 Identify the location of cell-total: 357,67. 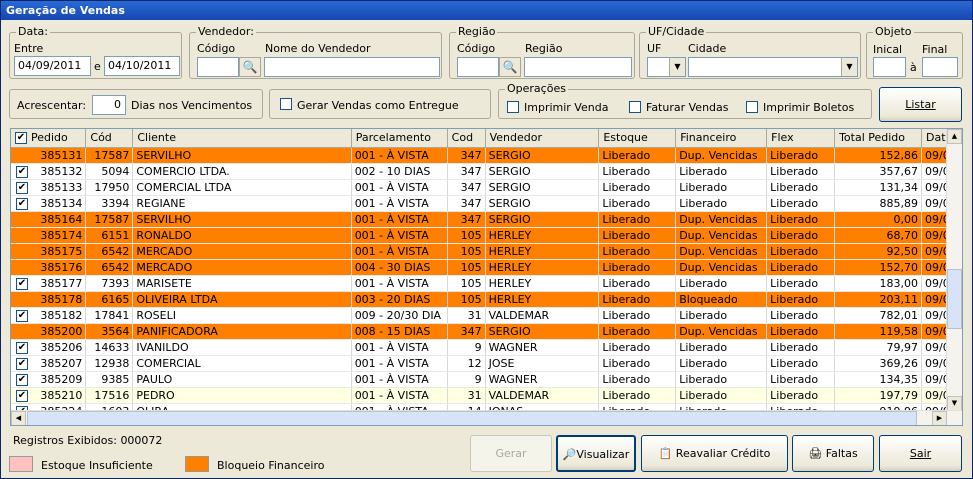
(878, 171).